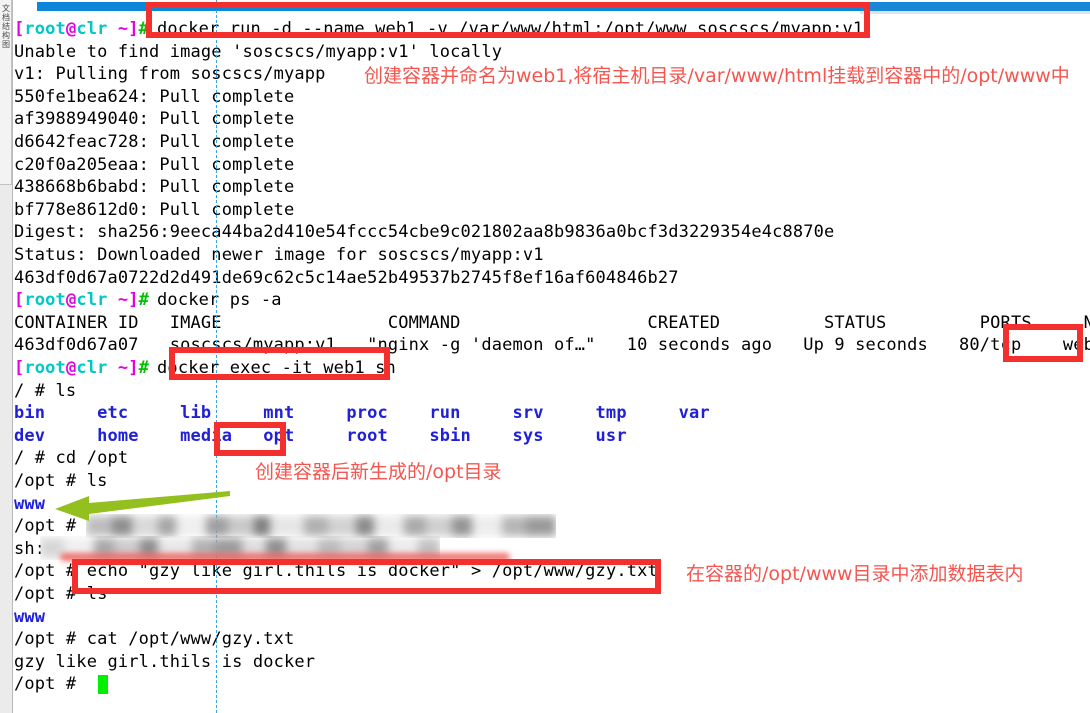 Image resolution: width=1090 pixels, height=713 pixels. I want to click on annotation-add-data: 在容器的/opt/www目录中添加数据表内, so click(855, 574).